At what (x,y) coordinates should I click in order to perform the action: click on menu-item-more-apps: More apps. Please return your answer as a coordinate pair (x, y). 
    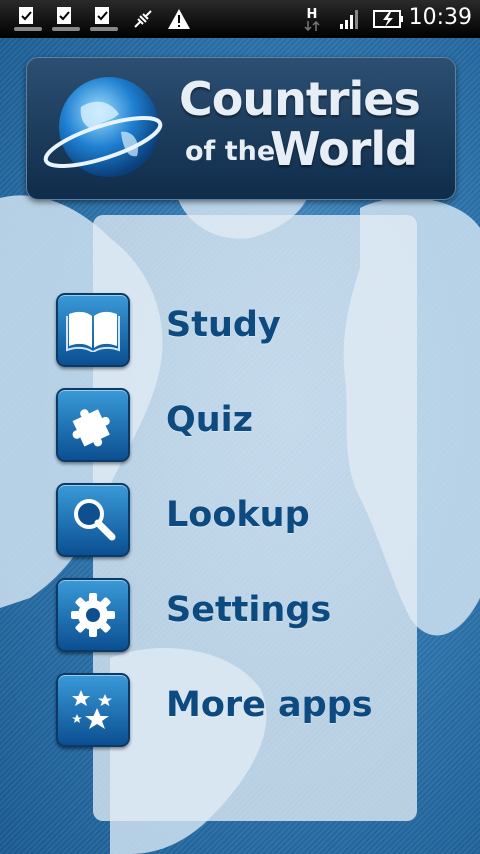
    Looking at the image, I should click on (246, 710).